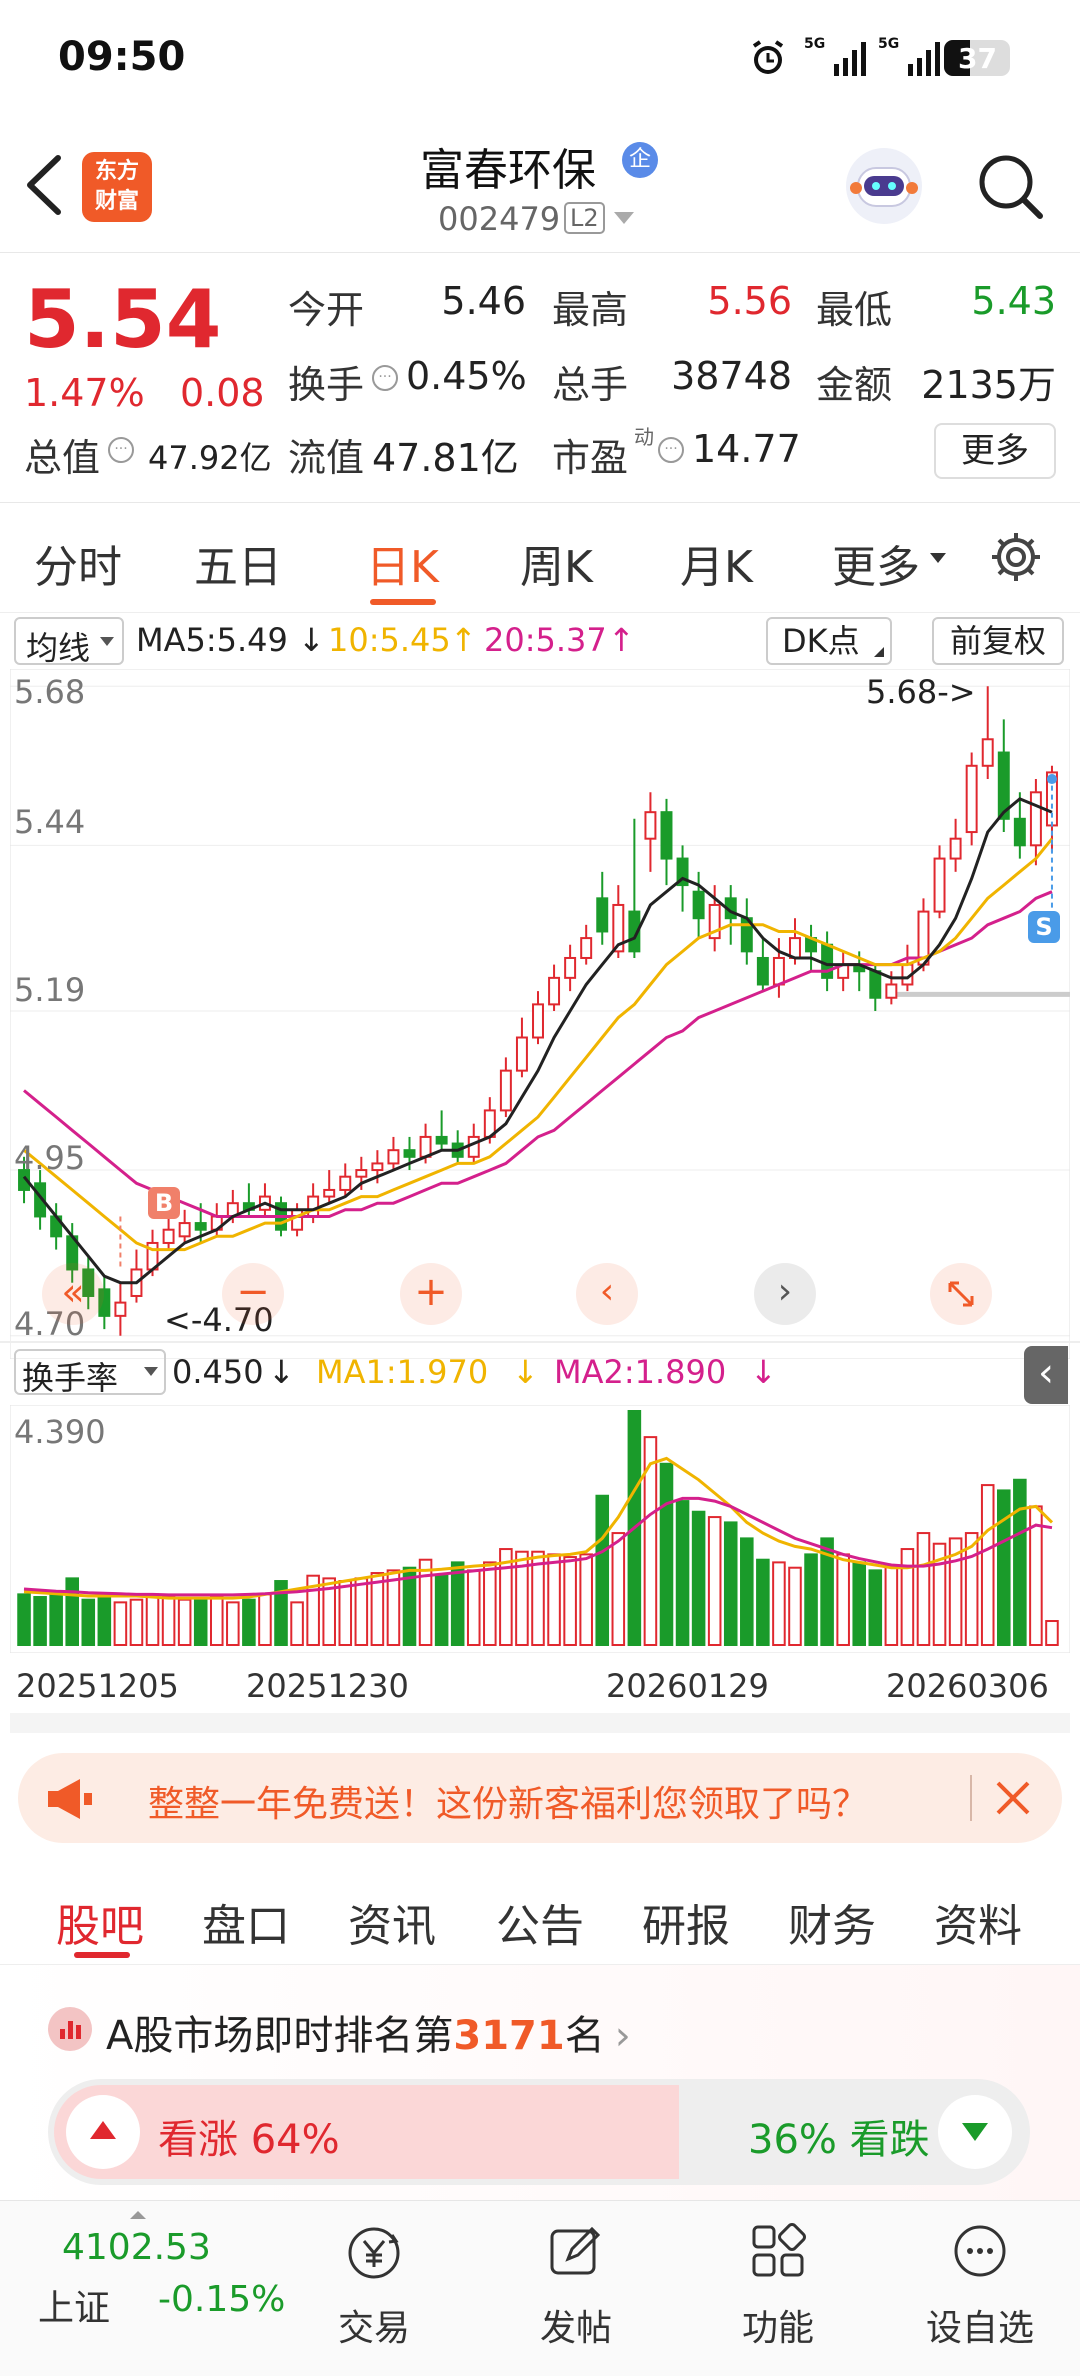 The width and height of the screenshot is (1080, 2376). What do you see at coordinates (876, 563) in the screenshot?
I see `tab-more: 更多` at bounding box center [876, 563].